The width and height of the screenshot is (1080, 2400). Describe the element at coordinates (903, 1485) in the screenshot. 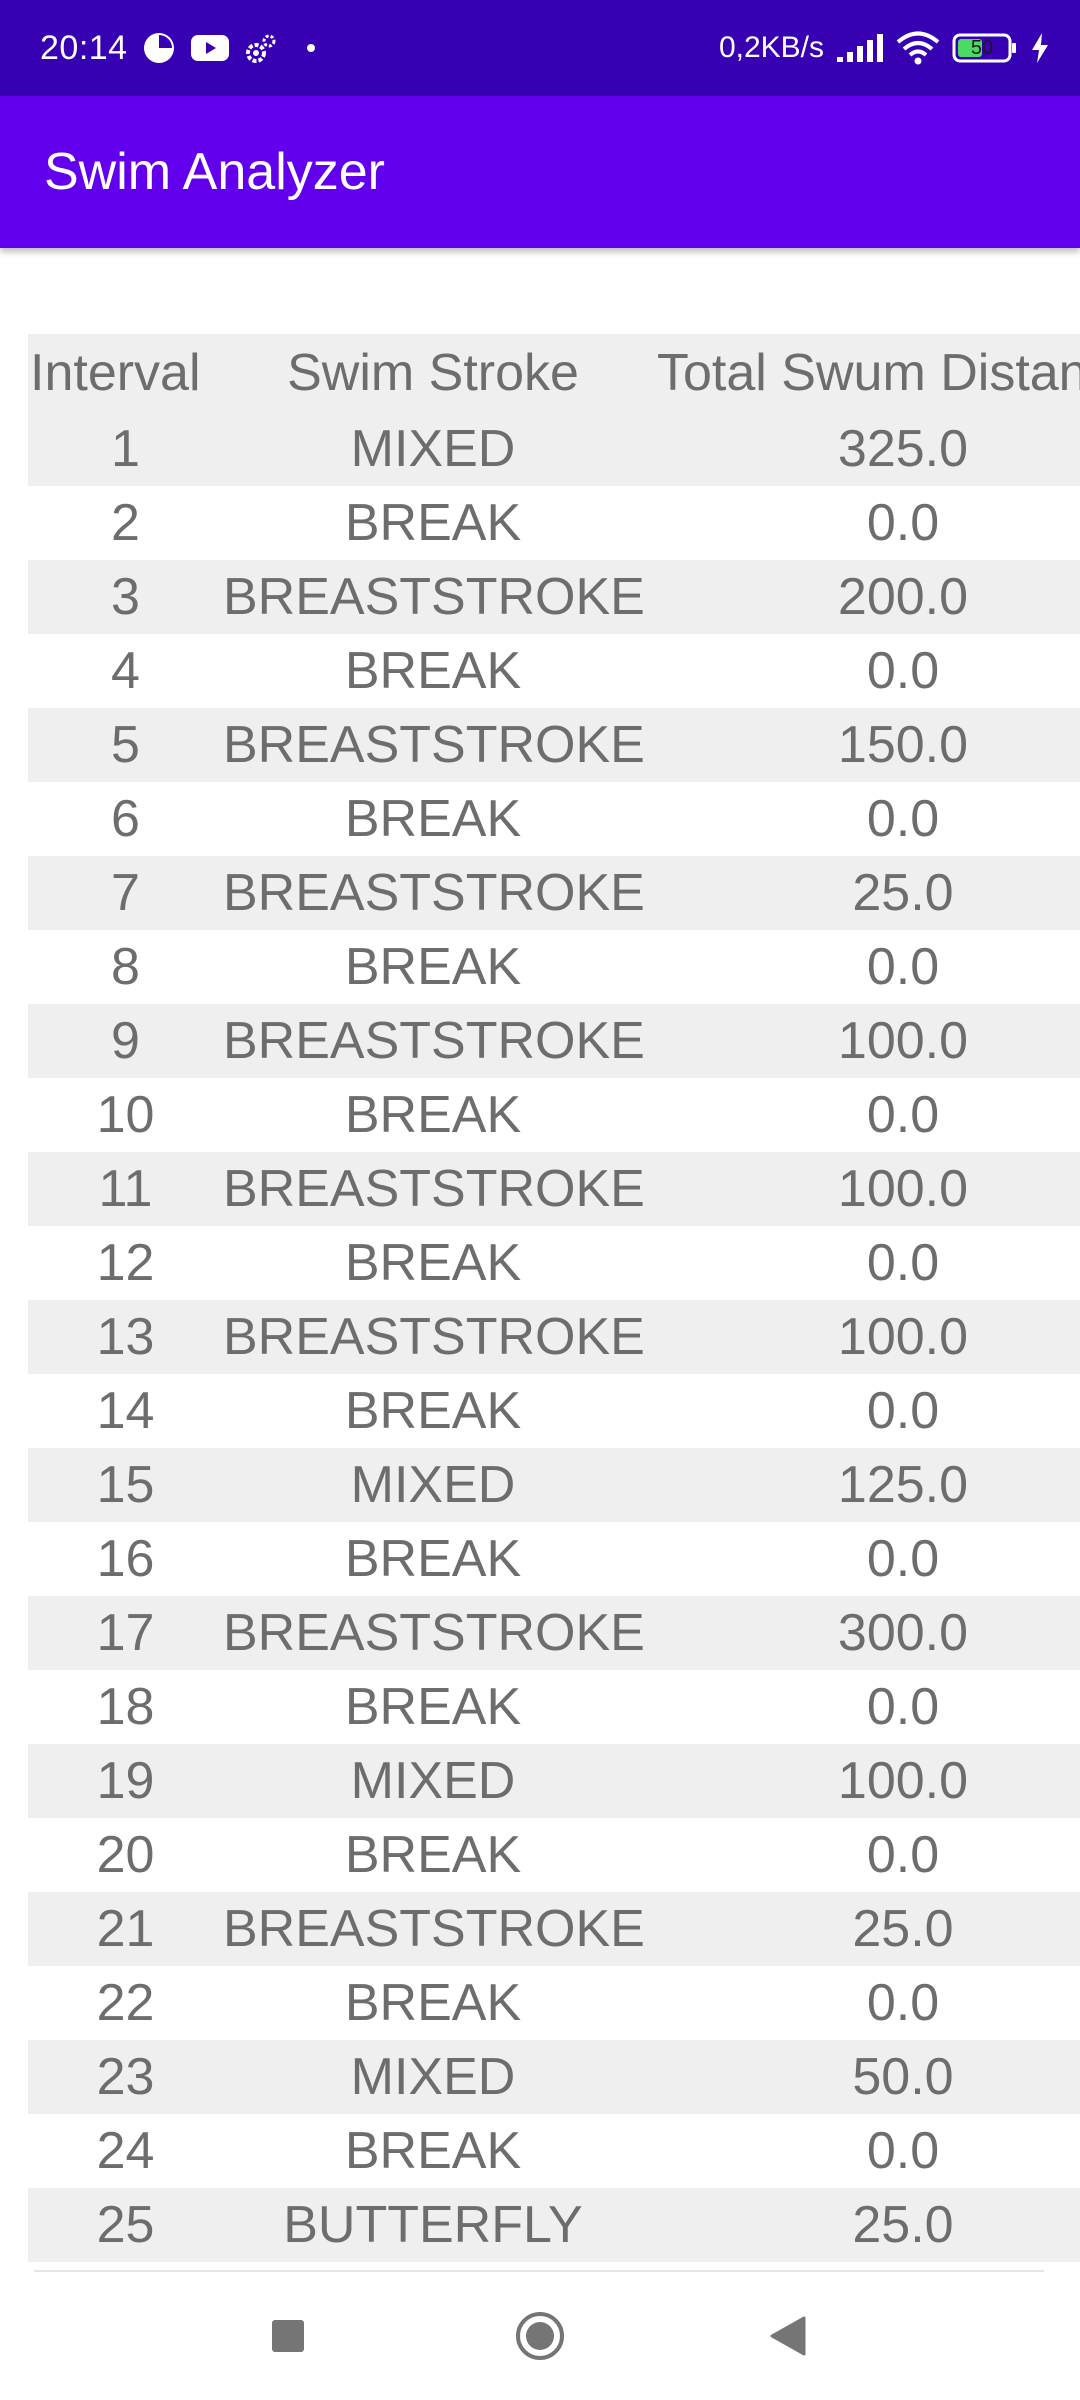

I see `cell-total-distance: 125.0` at that location.